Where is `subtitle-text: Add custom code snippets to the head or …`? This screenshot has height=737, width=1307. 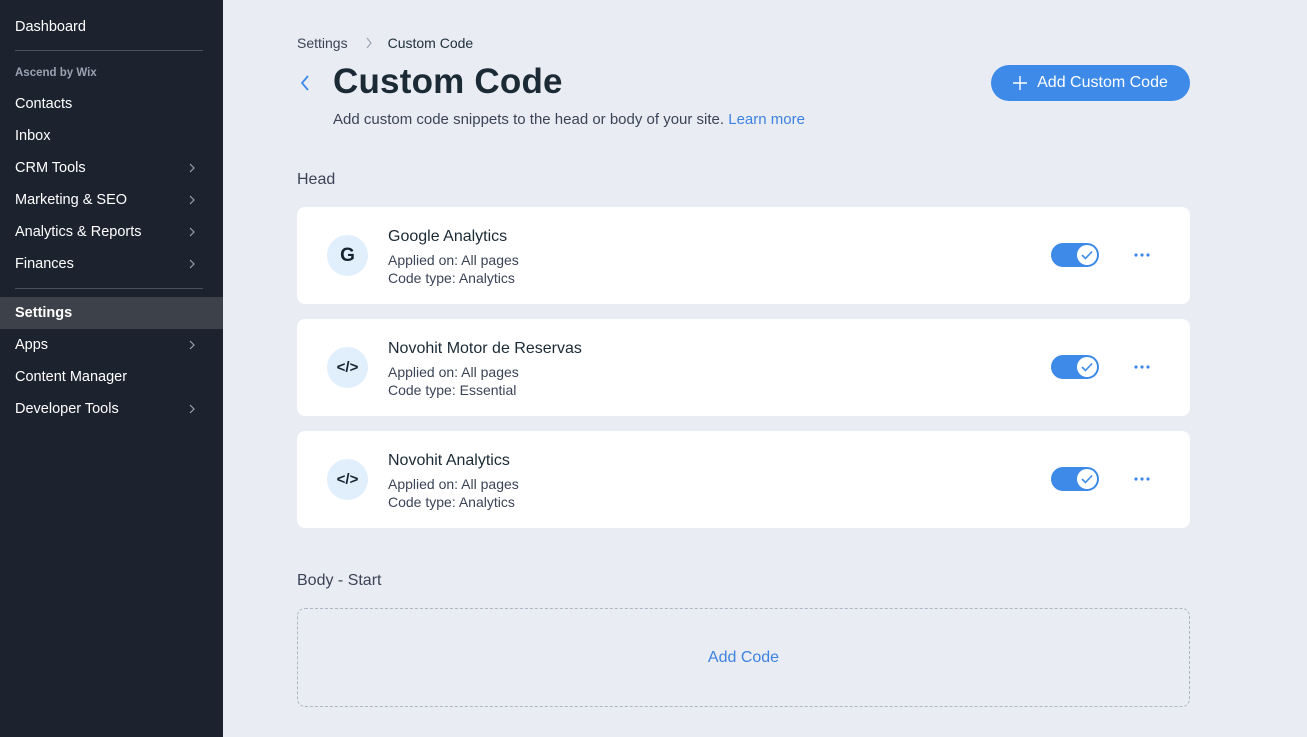 subtitle-text: Add custom code snippets to the head or … is located at coordinates (529, 119).